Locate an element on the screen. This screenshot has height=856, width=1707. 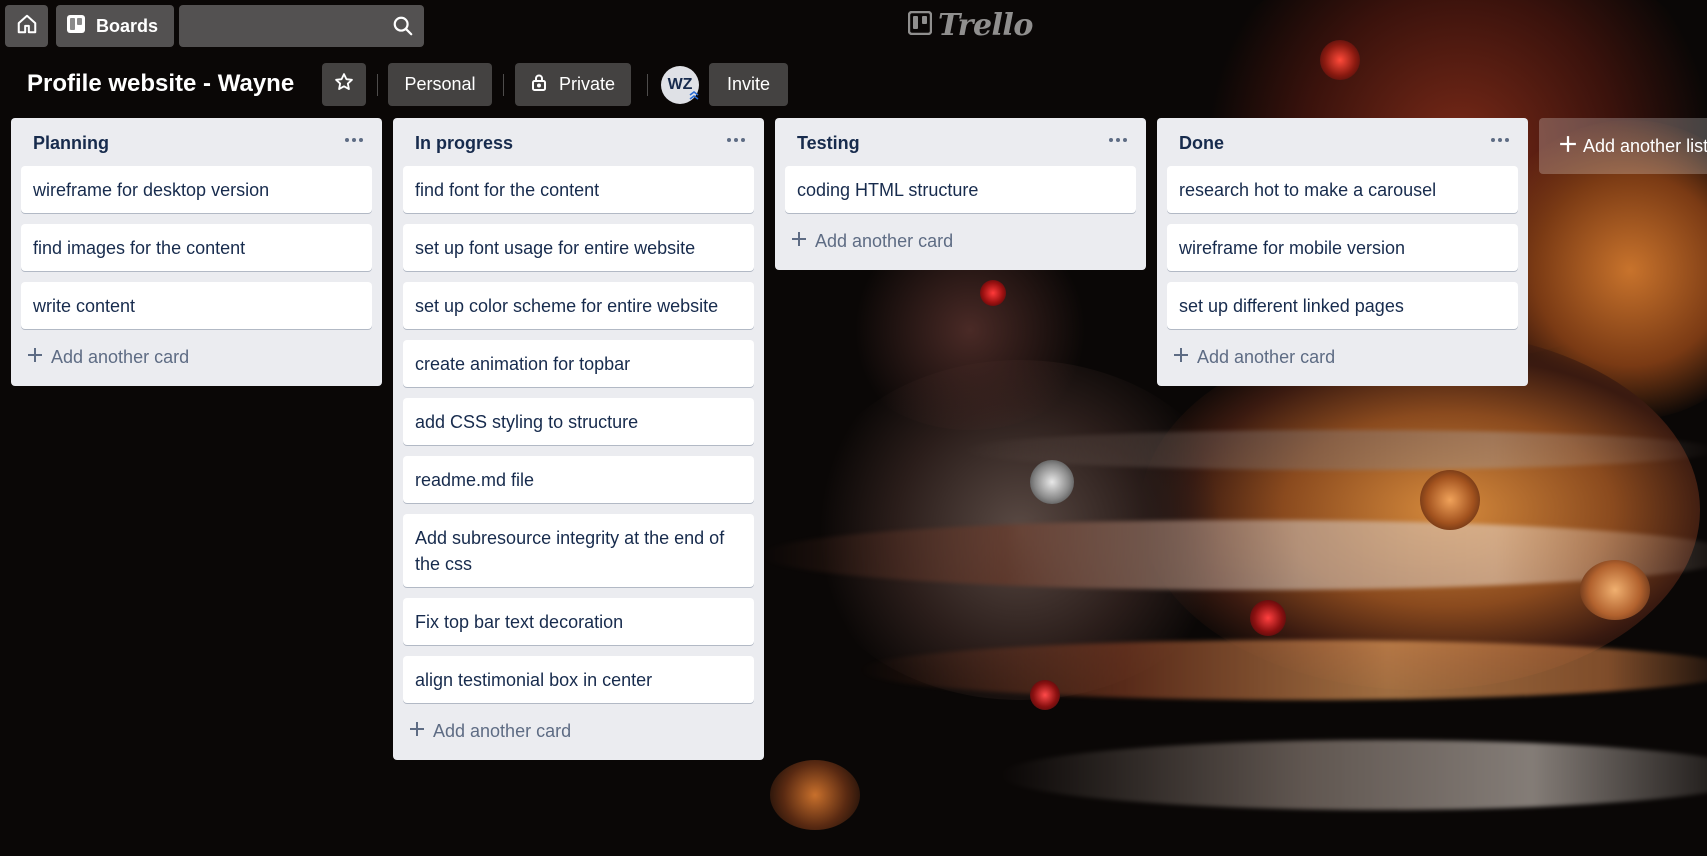
list-header: Done is located at coordinates (1342, 142).